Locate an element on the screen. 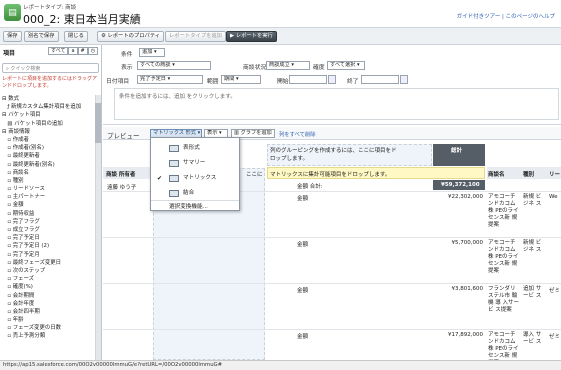 This screenshot has height=370, width=561. field-item: ▫ フェーズ is located at coordinates (48, 279).